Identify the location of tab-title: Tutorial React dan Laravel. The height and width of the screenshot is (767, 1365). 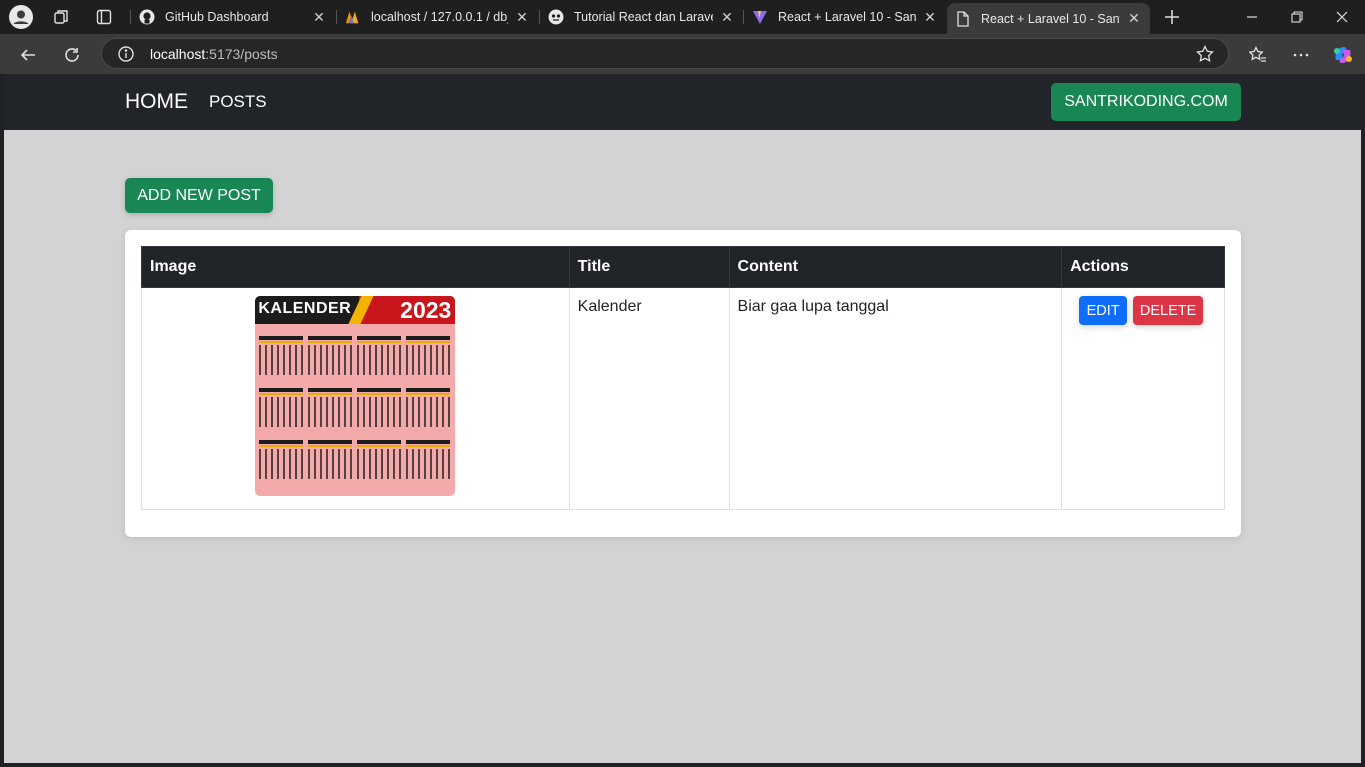
(643, 17).